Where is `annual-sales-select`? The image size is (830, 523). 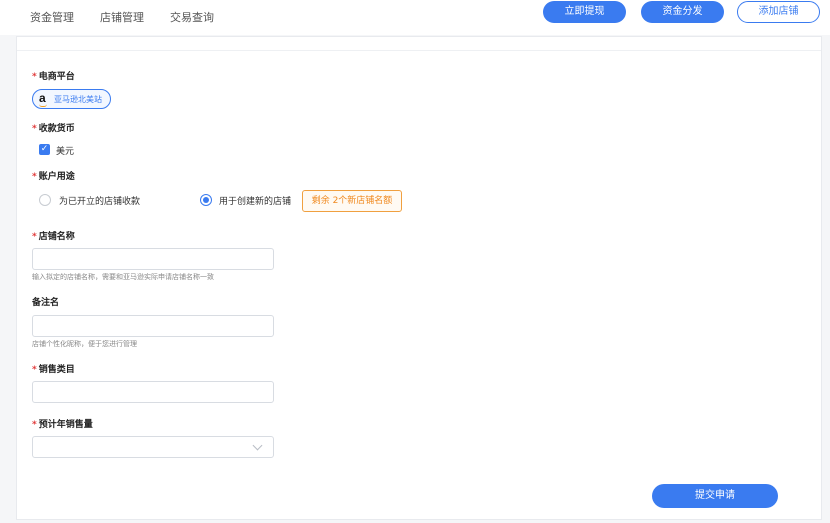 annual-sales-select is located at coordinates (153, 447).